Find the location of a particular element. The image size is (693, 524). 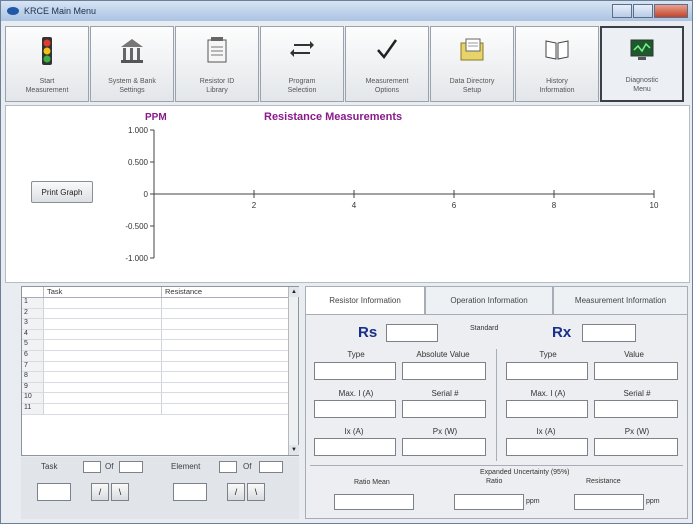

chart-title: Resistance Measurements is located at coordinates (333, 117).